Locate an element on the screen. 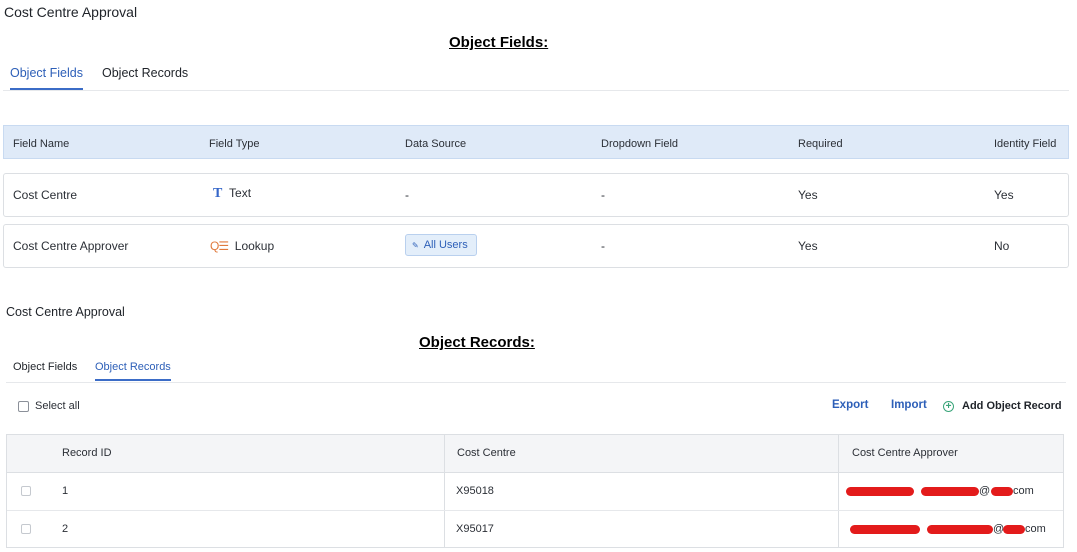 The width and height of the screenshot is (1077, 552). column-header-record-id: Record ID is located at coordinates (87, 453).